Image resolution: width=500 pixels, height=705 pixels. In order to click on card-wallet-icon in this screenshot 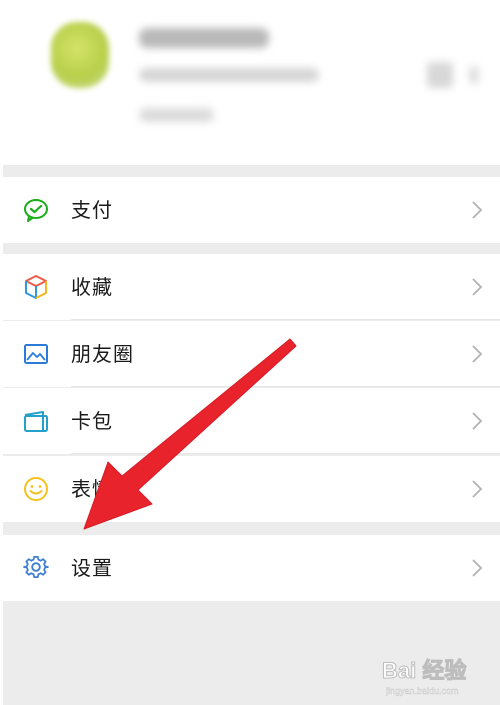, I will do `click(36, 421)`.